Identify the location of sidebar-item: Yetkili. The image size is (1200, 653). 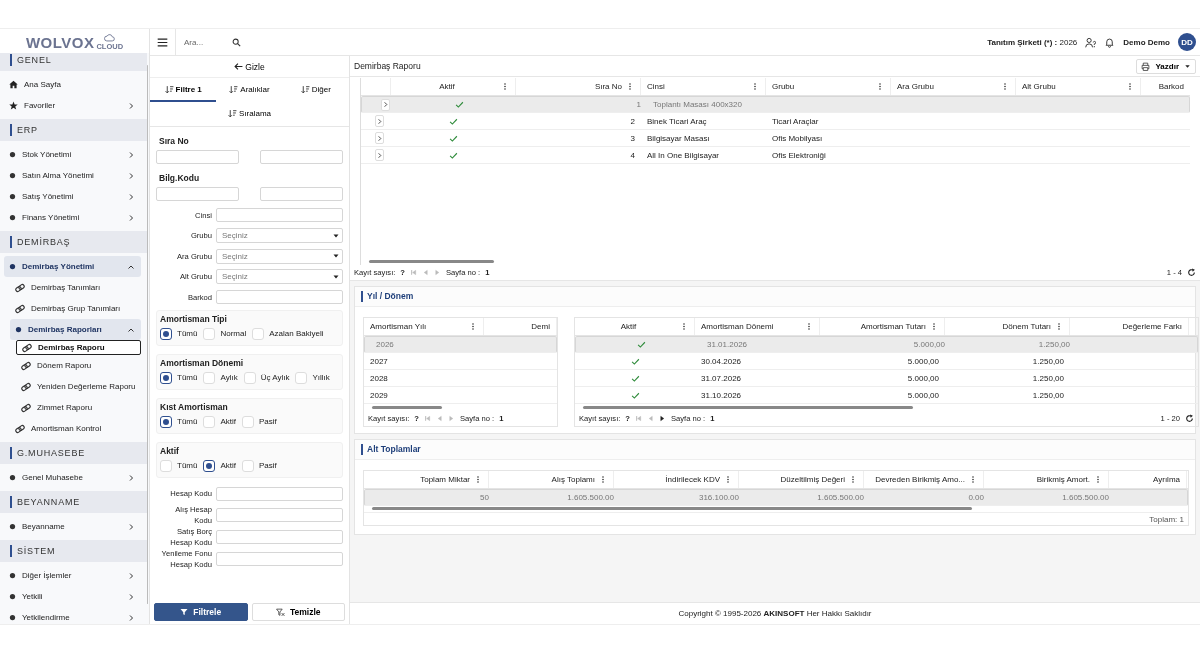
(73, 596).